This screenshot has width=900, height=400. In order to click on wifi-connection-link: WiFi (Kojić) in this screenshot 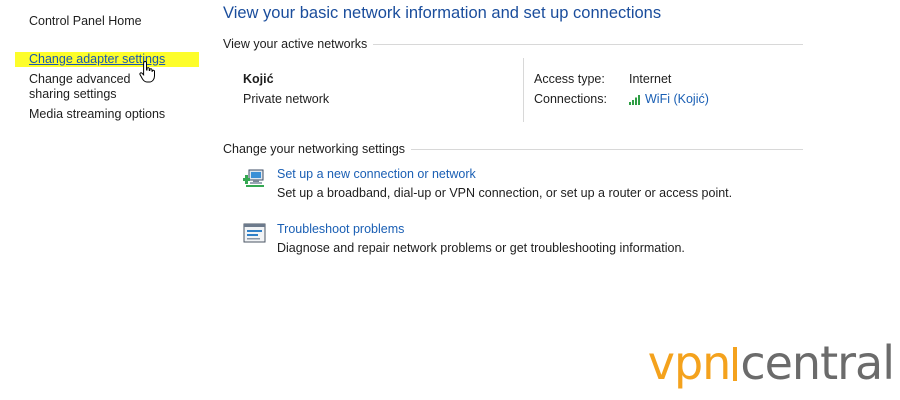, I will do `click(669, 99)`.